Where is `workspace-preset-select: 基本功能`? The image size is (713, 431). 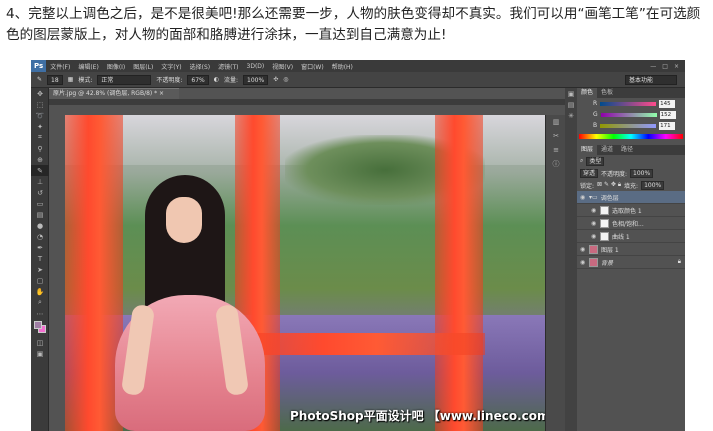 workspace-preset-select: 基本功能 is located at coordinates (651, 79).